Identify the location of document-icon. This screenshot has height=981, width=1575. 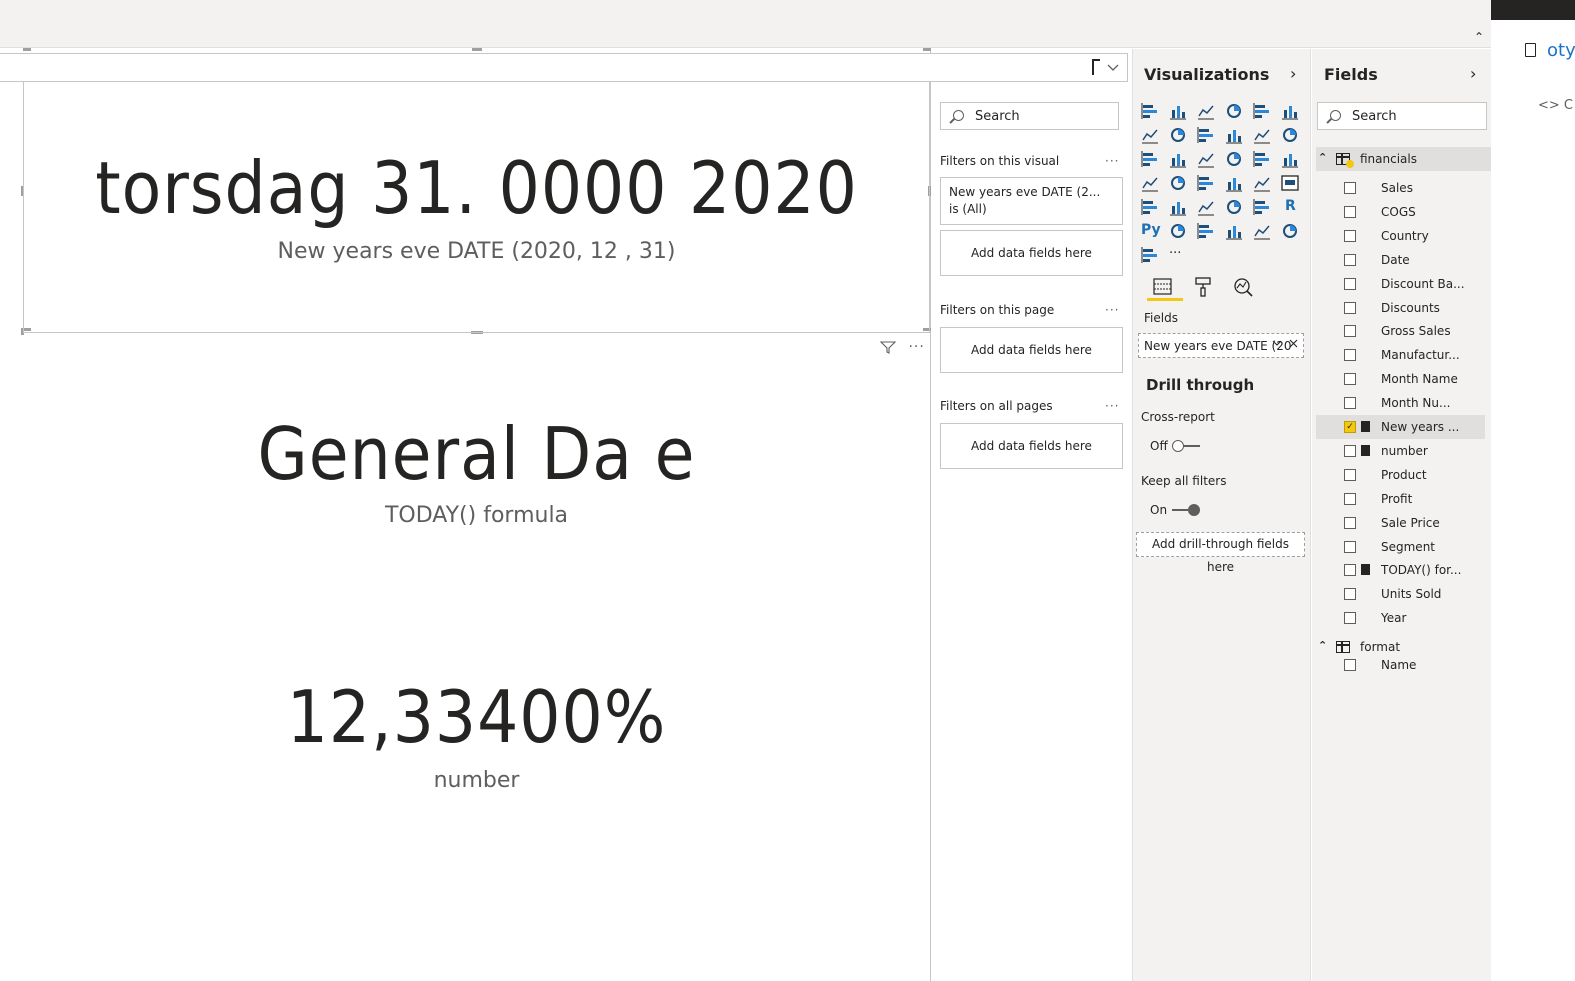
(1530, 50).